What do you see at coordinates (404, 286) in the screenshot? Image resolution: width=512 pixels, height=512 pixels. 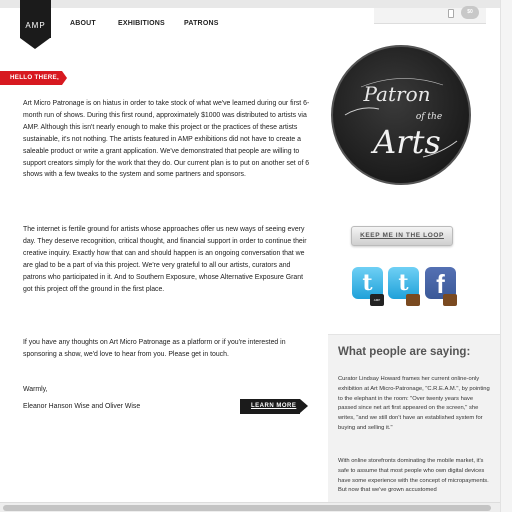 I see `twitter-share-button: t` at bounding box center [404, 286].